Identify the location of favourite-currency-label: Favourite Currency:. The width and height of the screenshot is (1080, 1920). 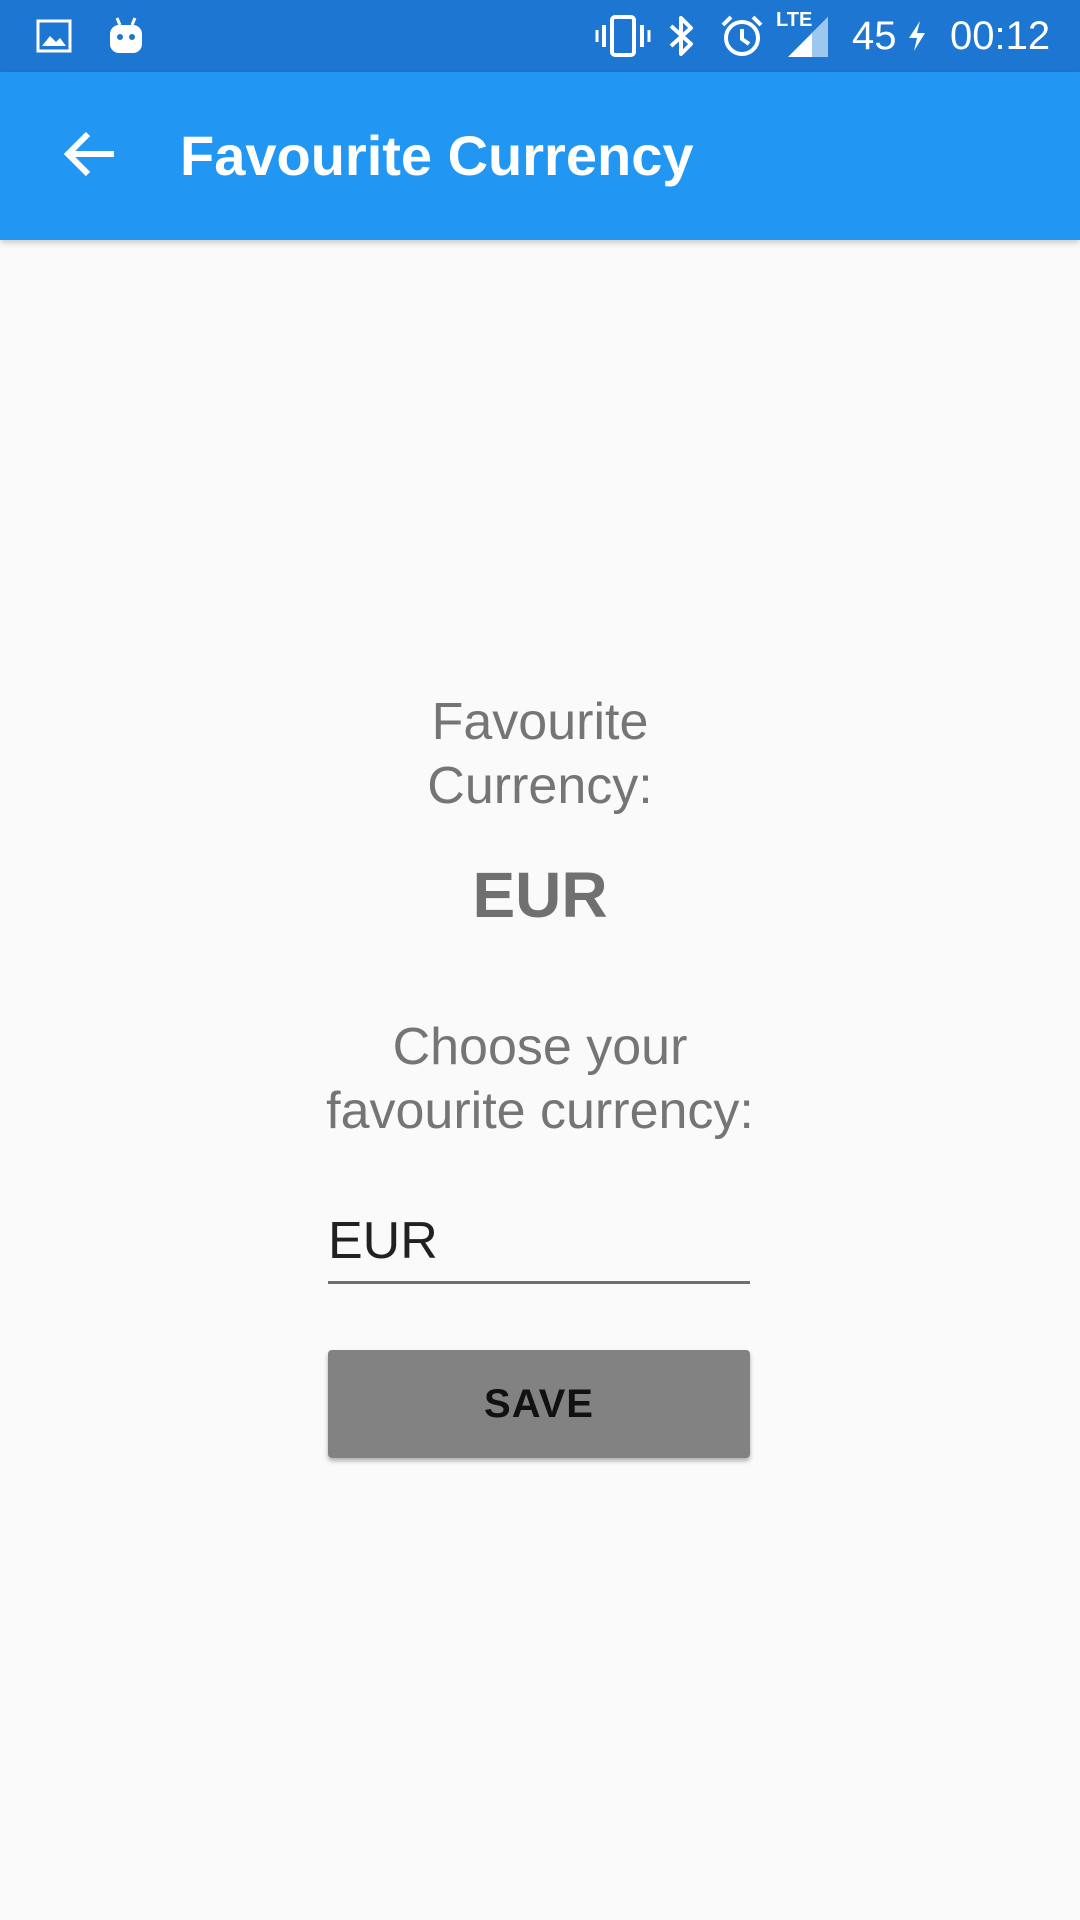
(540, 754).